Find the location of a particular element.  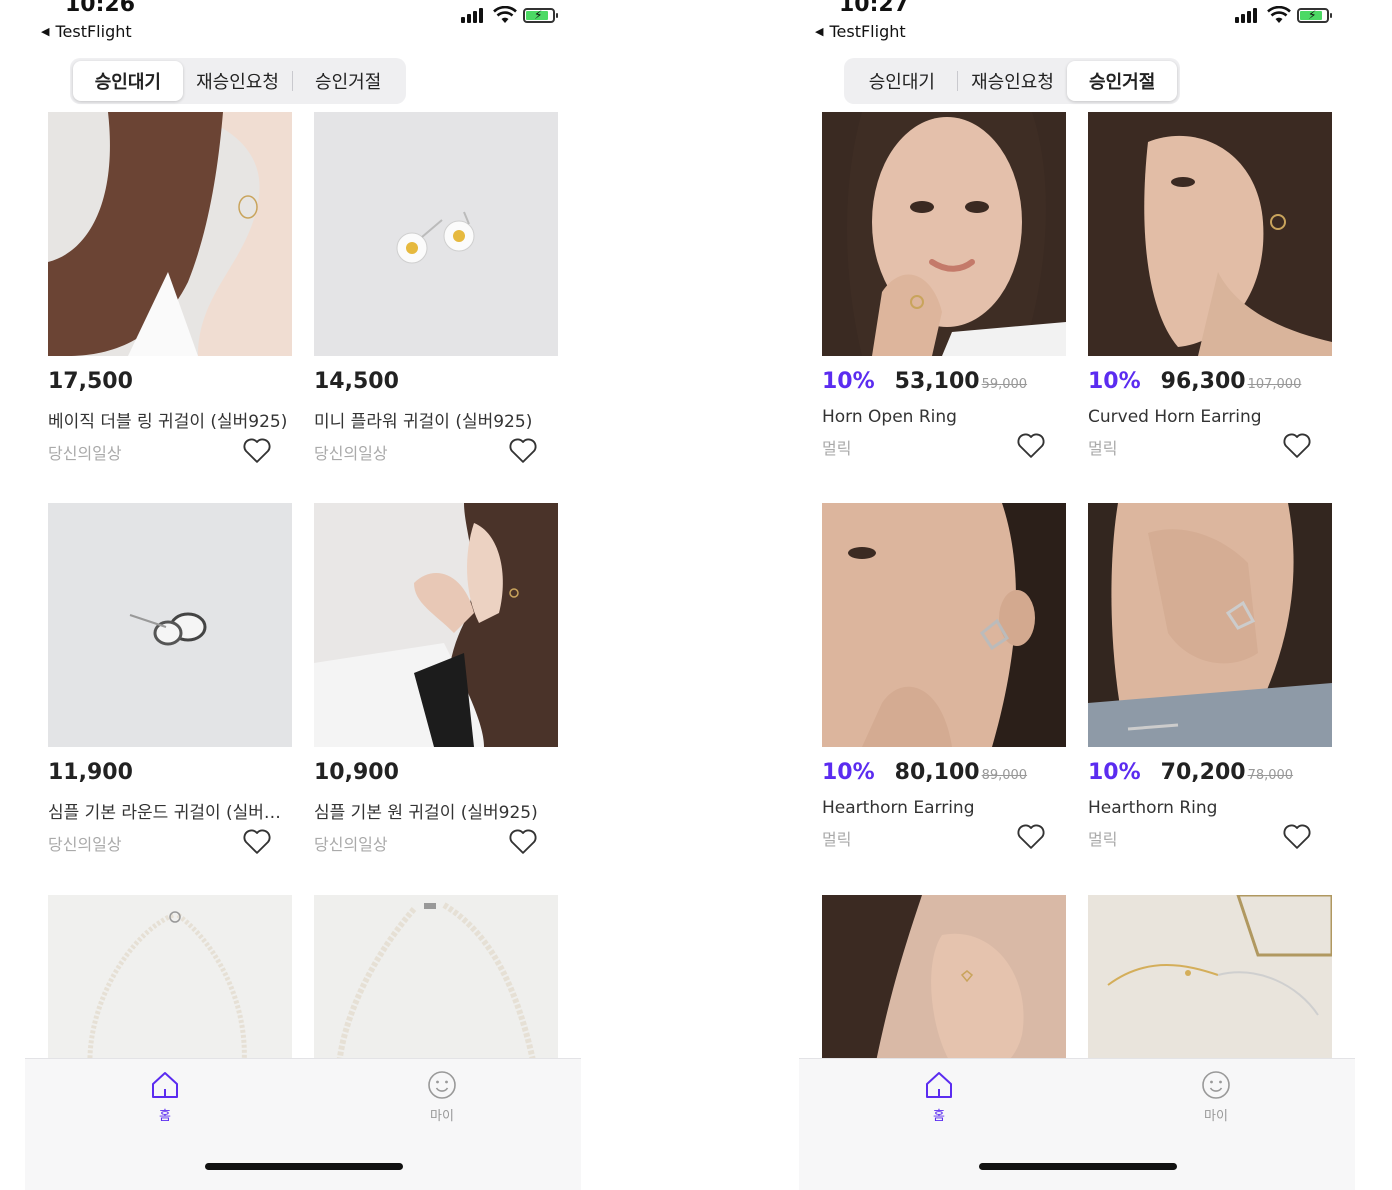

product-card: 17,500 베이직 더블 링 귀걸이 (실버925) 당신의일상 is located at coordinates (170, 289).